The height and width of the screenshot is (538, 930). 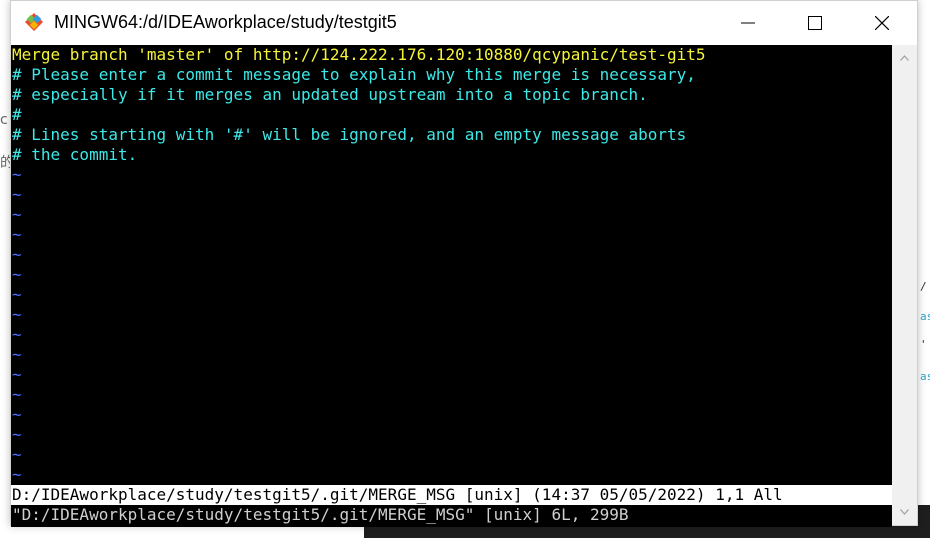 I want to click on background-right-edge: / as ' as, so click(x=924, y=335).